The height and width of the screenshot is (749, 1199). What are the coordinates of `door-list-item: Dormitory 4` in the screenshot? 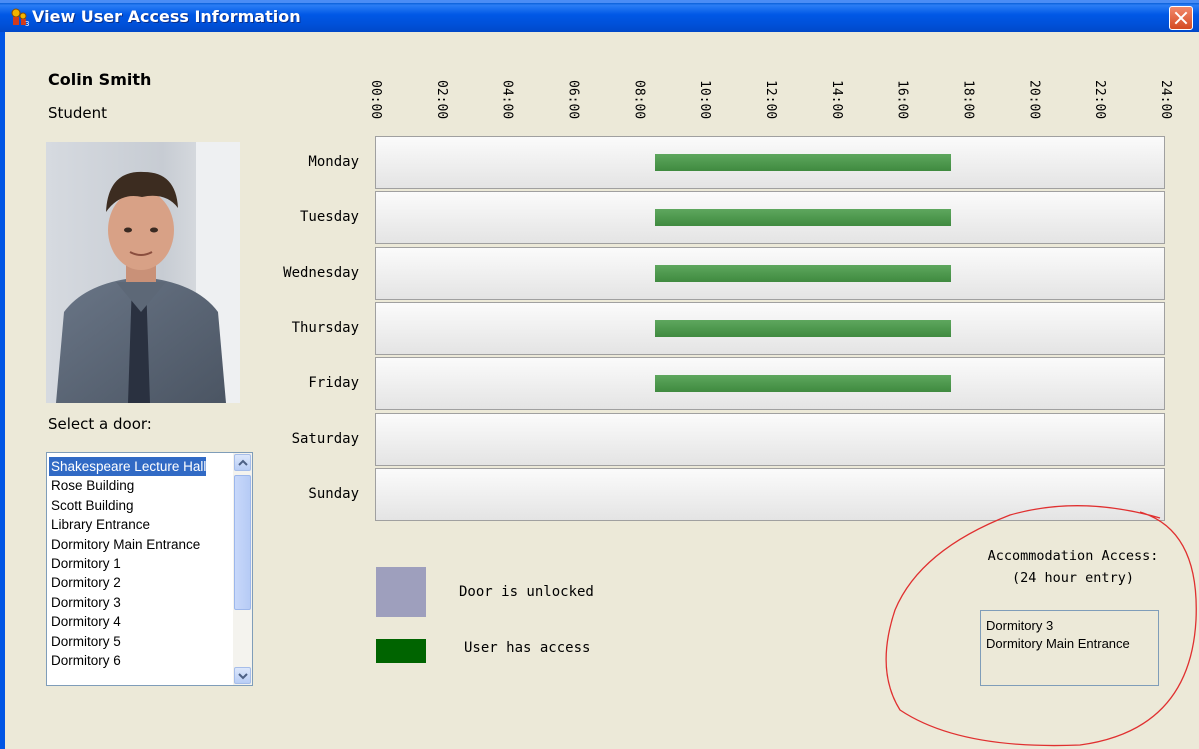 It's located at (140, 621).